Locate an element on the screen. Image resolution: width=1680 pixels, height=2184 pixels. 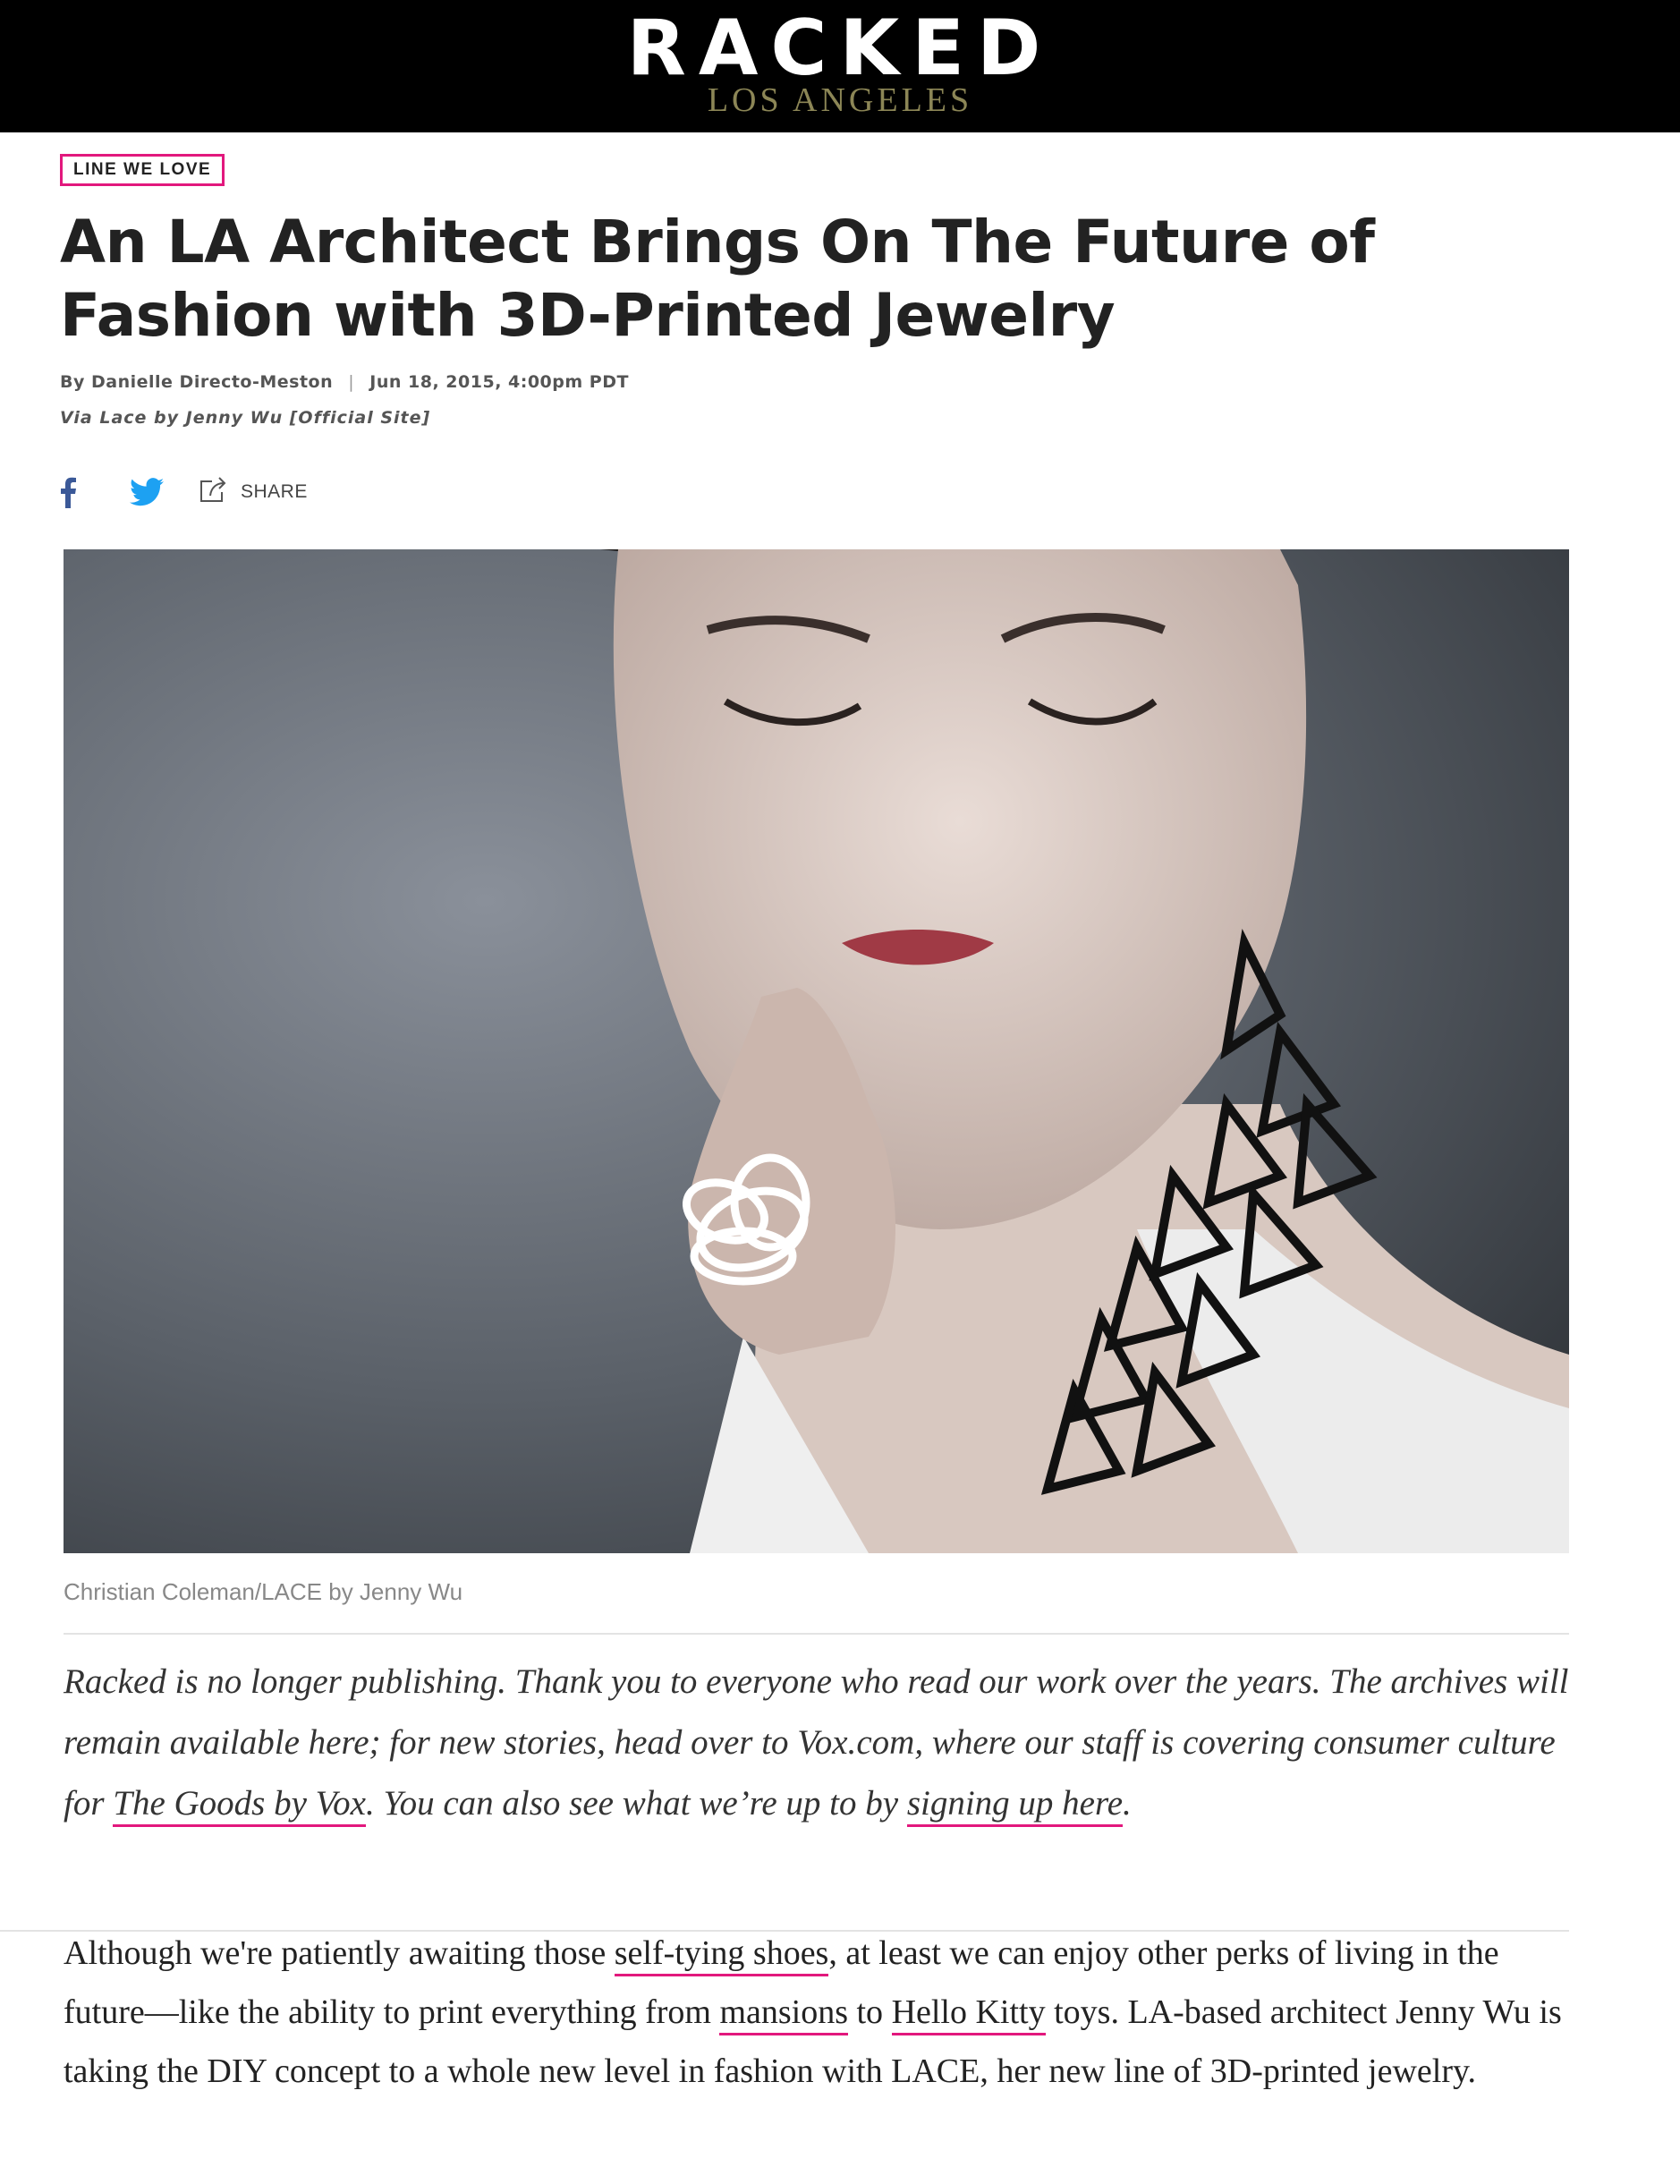
image-caption: Christian Coleman/LACE by Jenny Wu is located at coordinates (263, 1591).